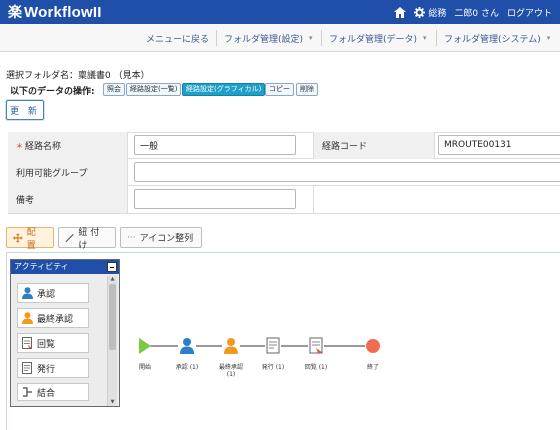 The image size is (560, 430). Describe the element at coordinates (63, 12) in the screenshot. I see `logo-text: WorkflowII` at that location.